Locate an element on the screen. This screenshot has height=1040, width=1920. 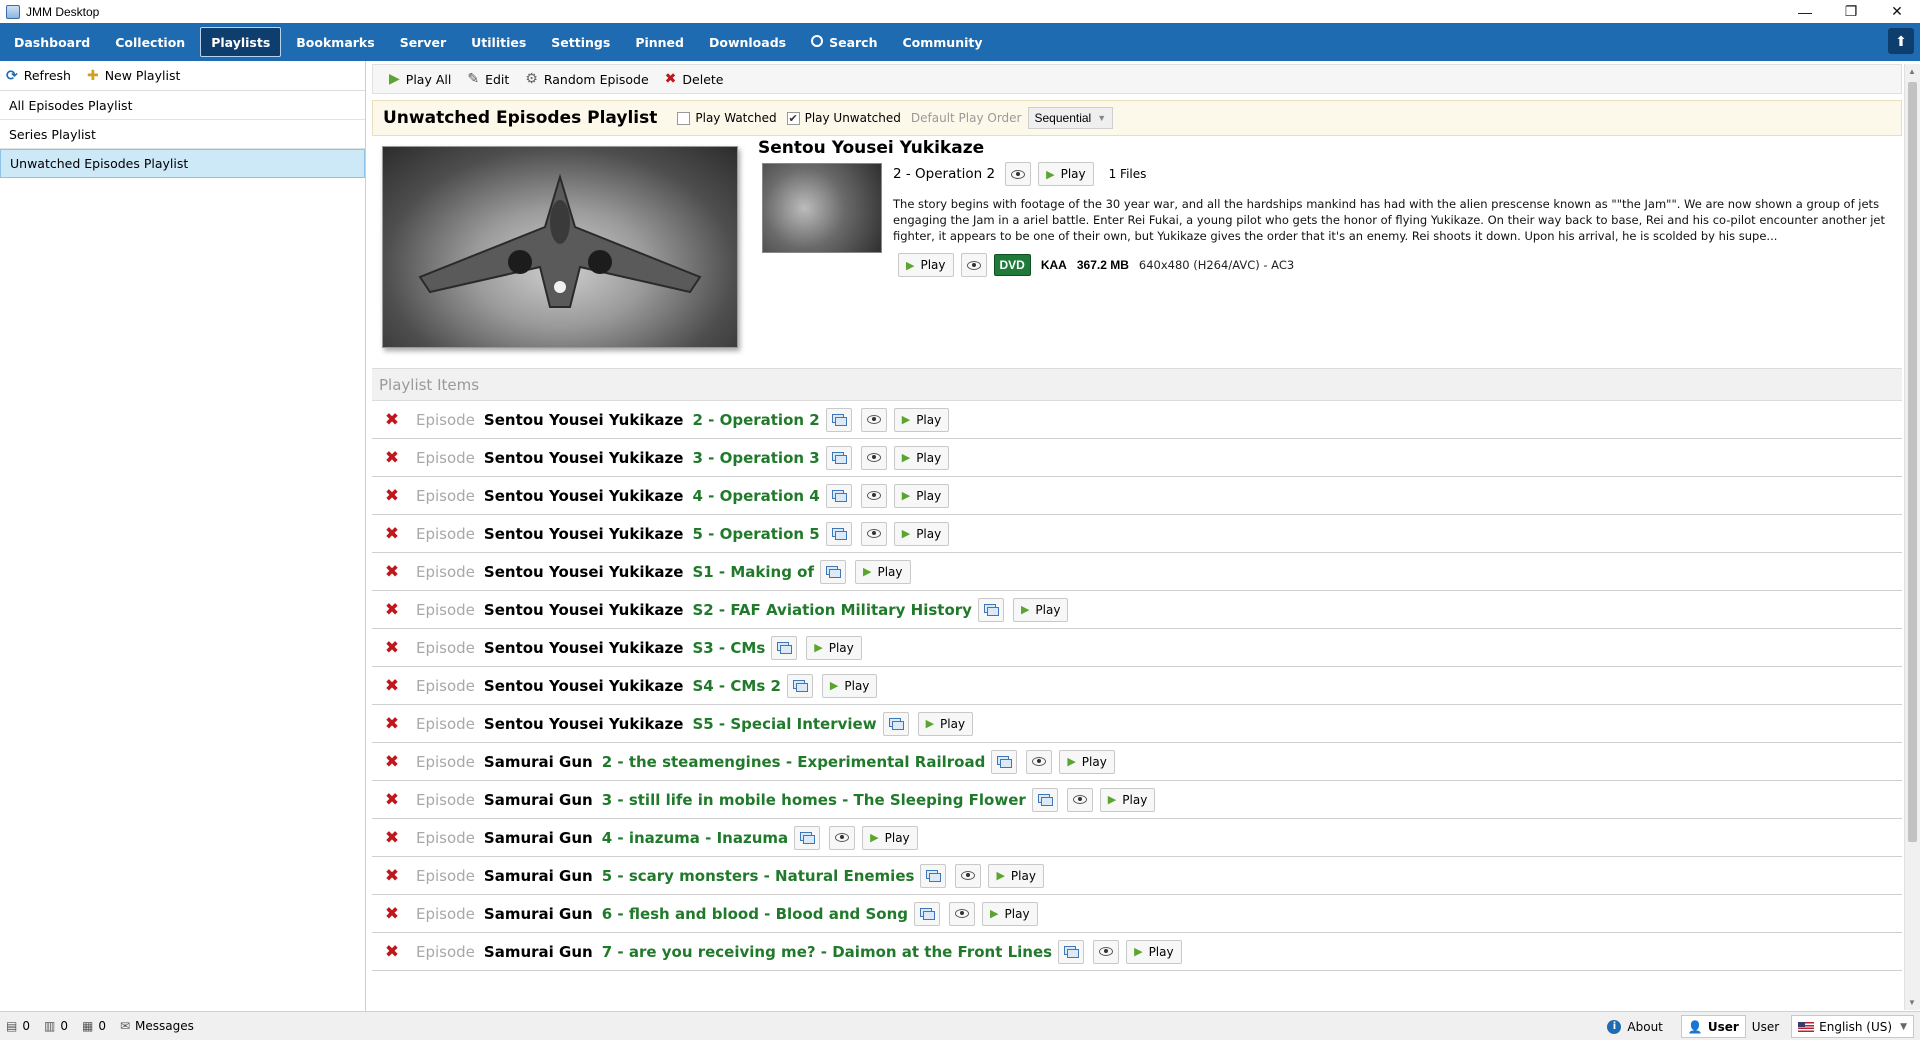
general-queue-status: ▥ 0 is located at coordinates (56, 1026).